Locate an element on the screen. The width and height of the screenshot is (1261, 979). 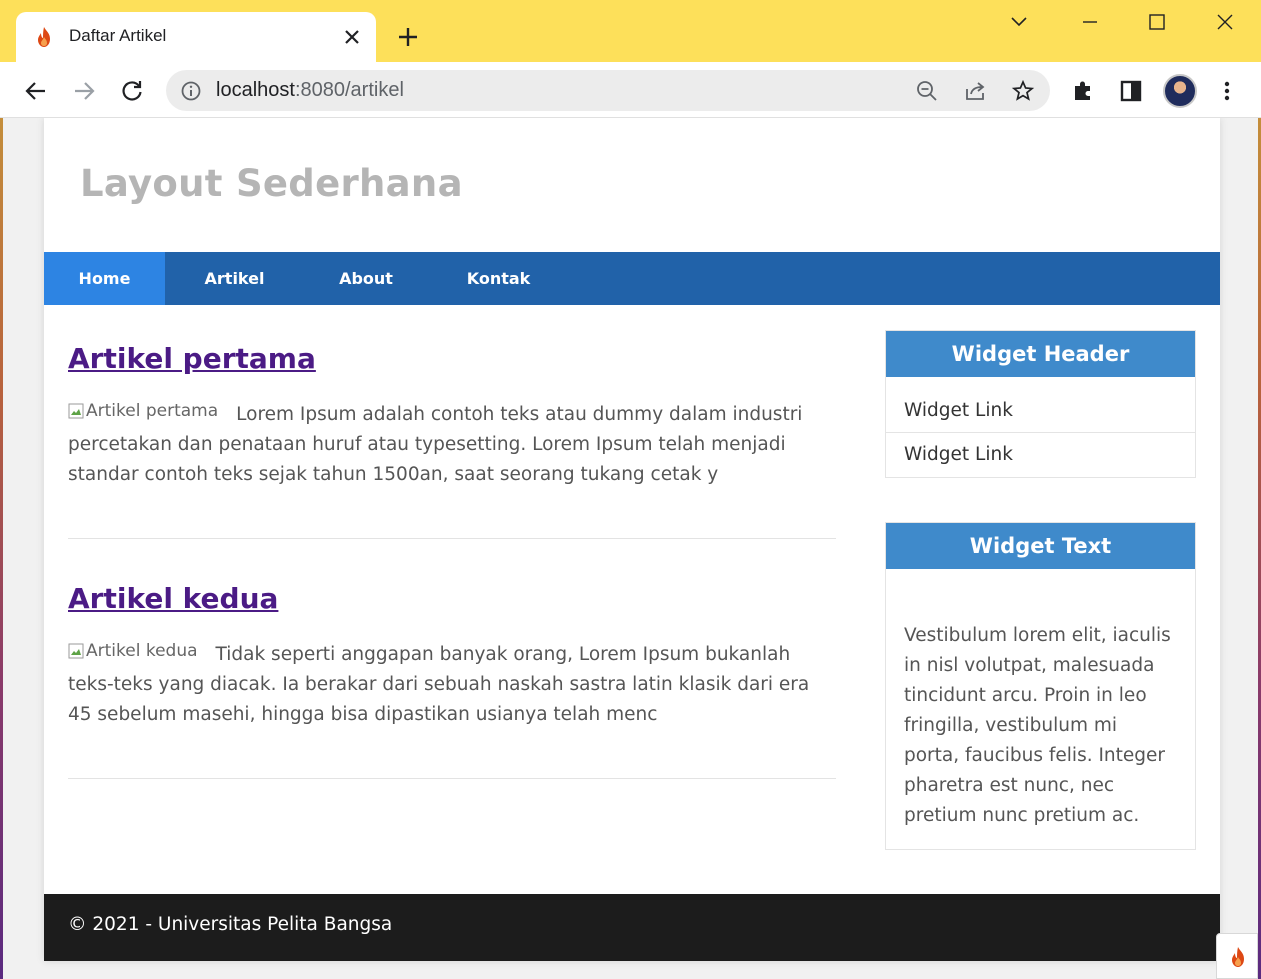
widget-link-list: Widget Link Widget Link is located at coordinates (1040, 427).